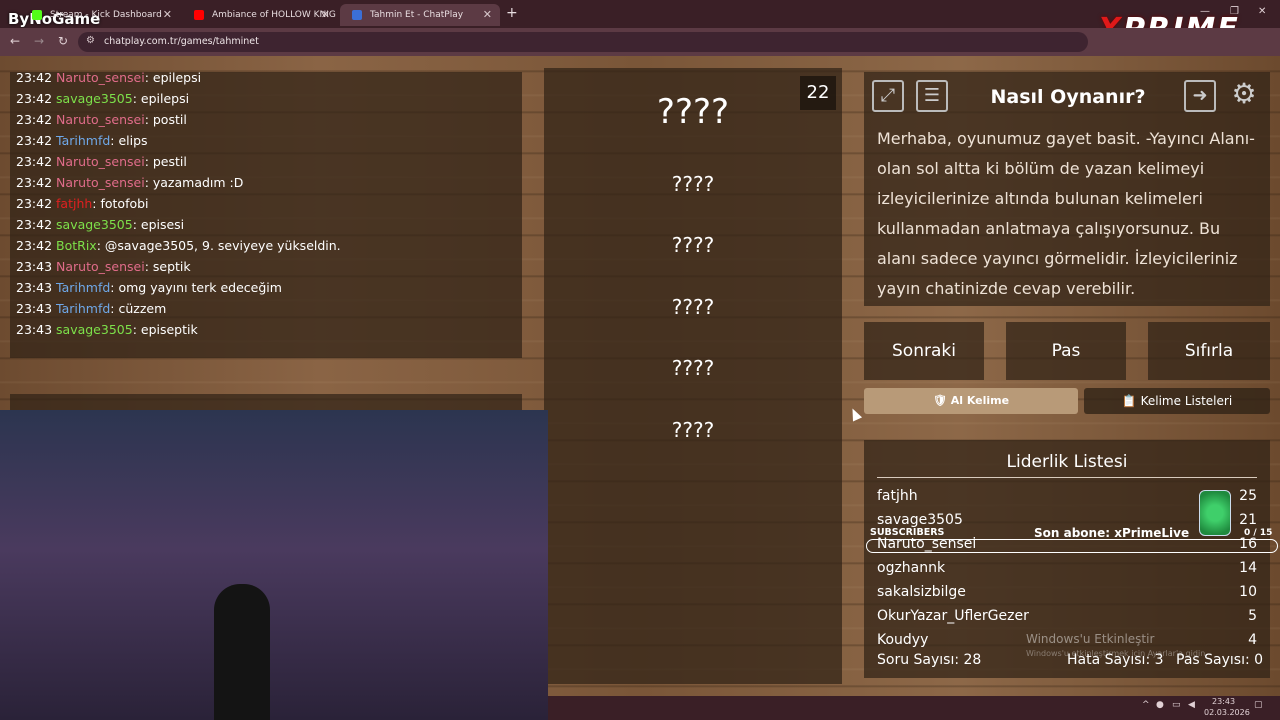  What do you see at coordinates (242, 652) in the screenshot?
I see `microphone` at bounding box center [242, 652].